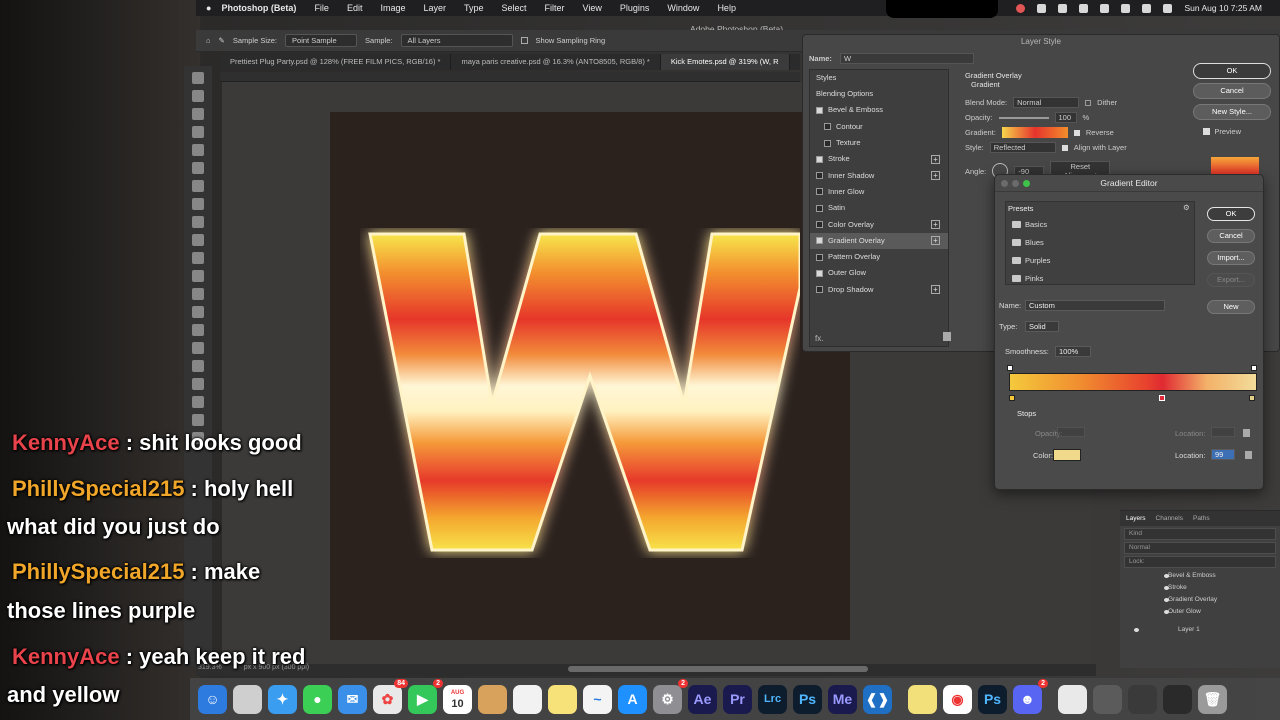 This screenshot has height=720, width=1280. I want to click on style-item-bevel-emboss: Bevel & Emboss, so click(879, 110).